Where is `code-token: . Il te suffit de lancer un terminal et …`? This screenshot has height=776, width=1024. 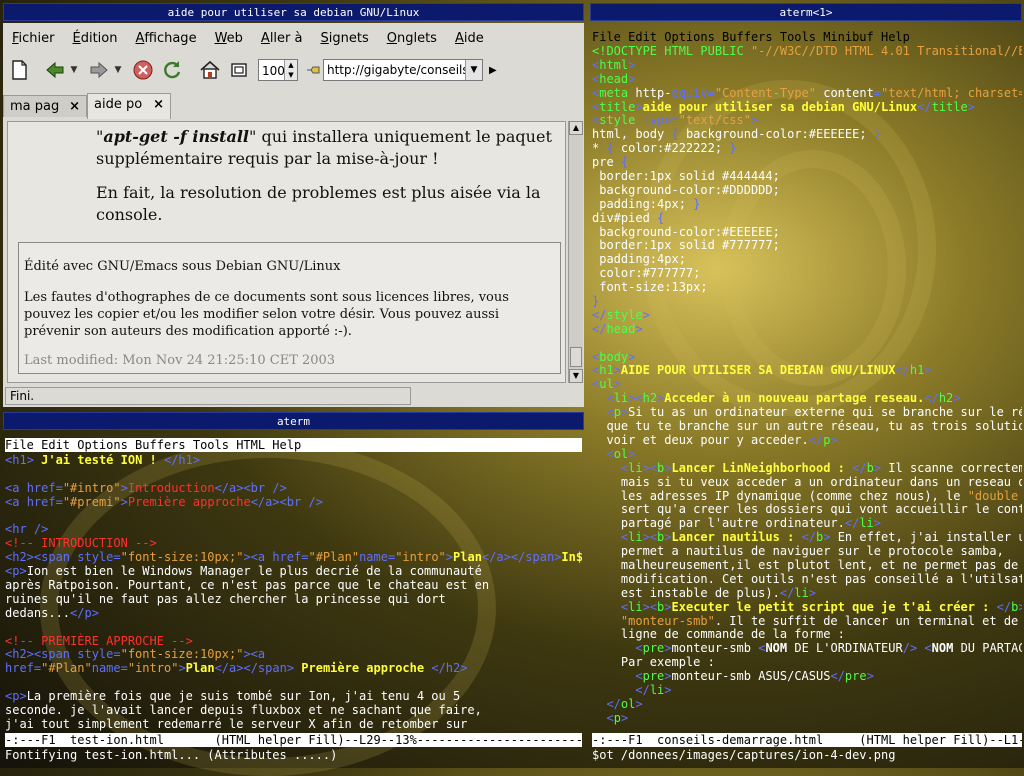 code-token: . Il te suffit de lancer un terminal et … is located at coordinates (868, 620).